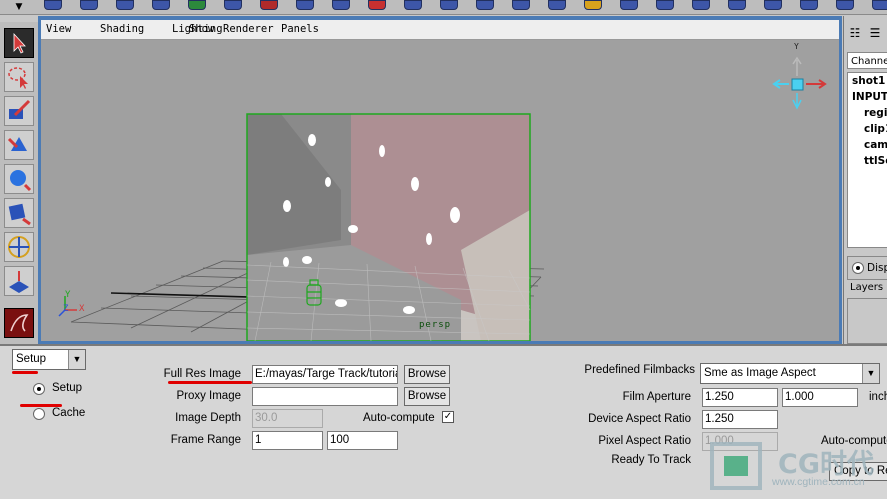 The width and height of the screenshot is (887, 499). What do you see at coordinates (796, 46) in the screenshot?
I see `view-cube-y-label: Y` at bounding box center [796, 46].